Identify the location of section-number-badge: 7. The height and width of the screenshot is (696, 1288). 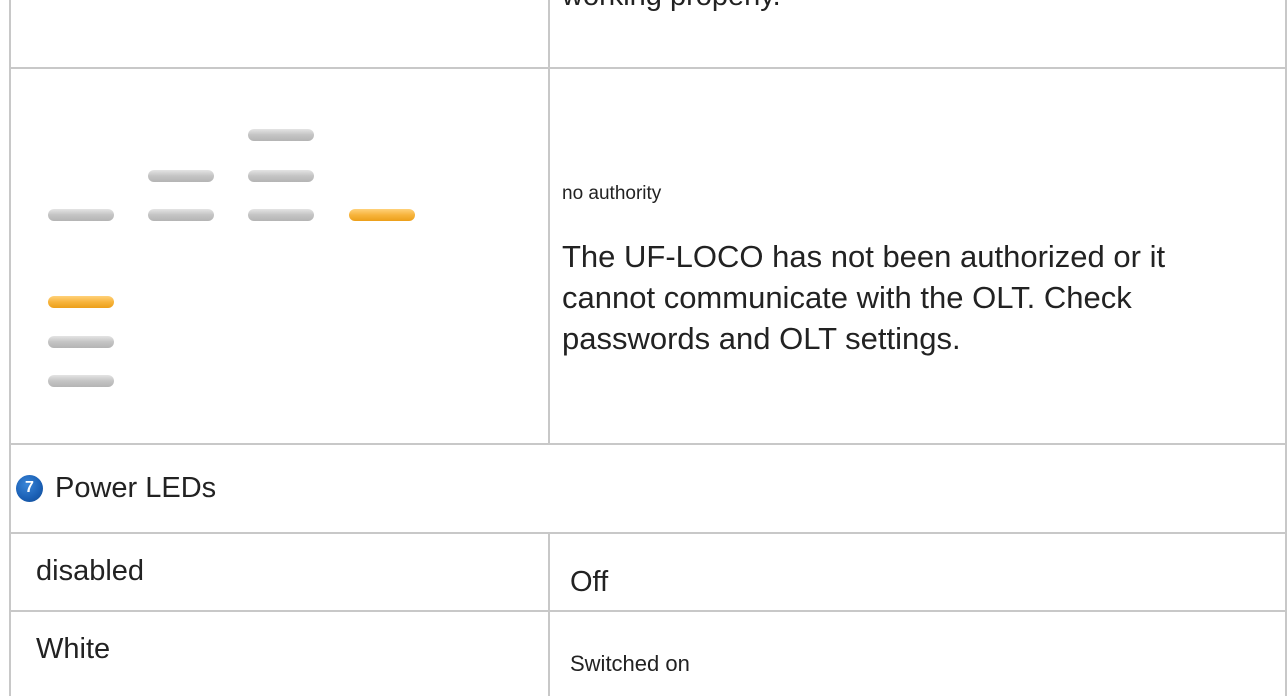
(29, 488).